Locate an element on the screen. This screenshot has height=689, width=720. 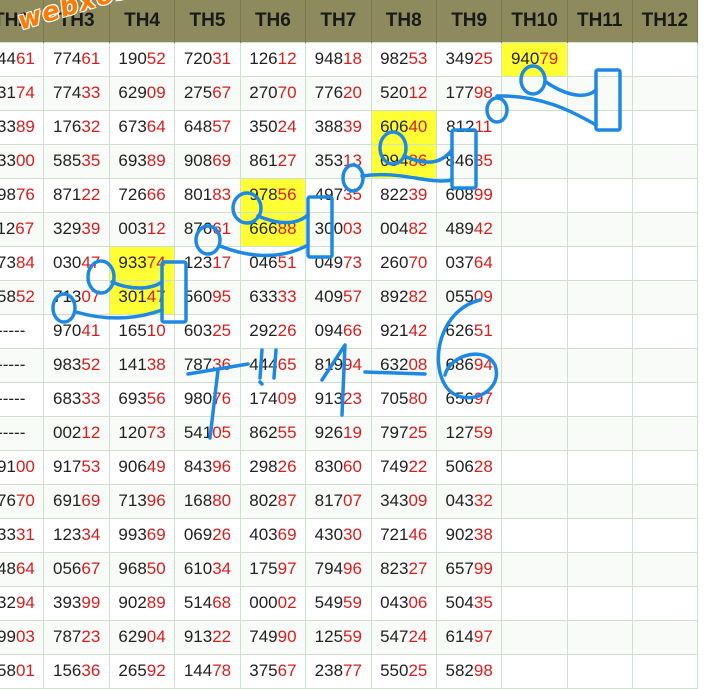
number-prefix: 812 is located at coordinates (460, 126).